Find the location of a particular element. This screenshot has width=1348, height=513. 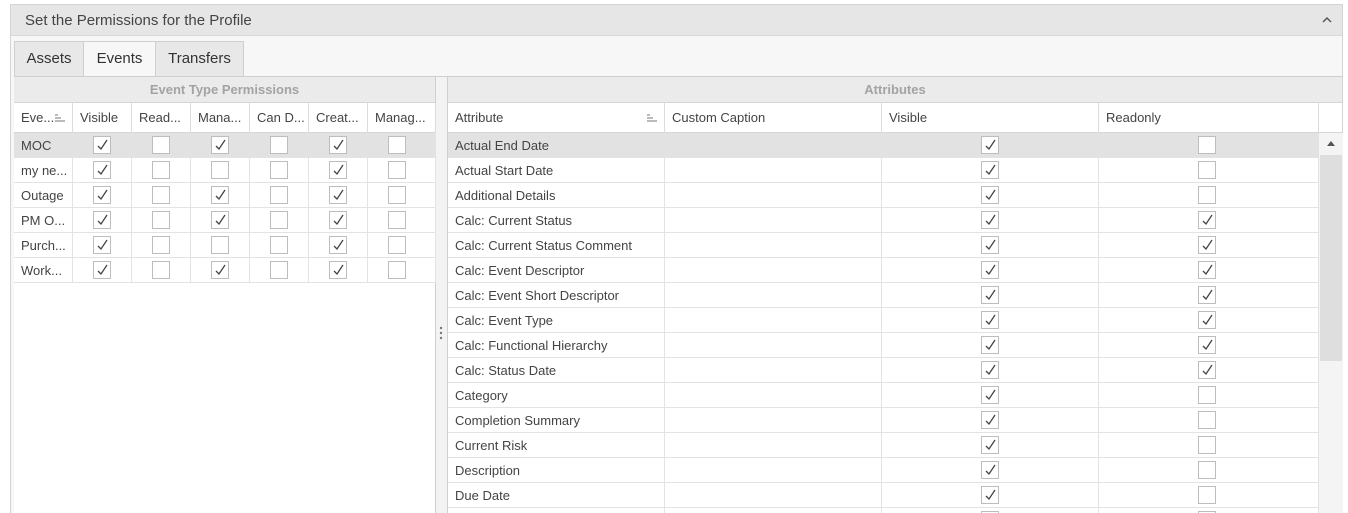

attribute-row is located at coordinates (883, 510).